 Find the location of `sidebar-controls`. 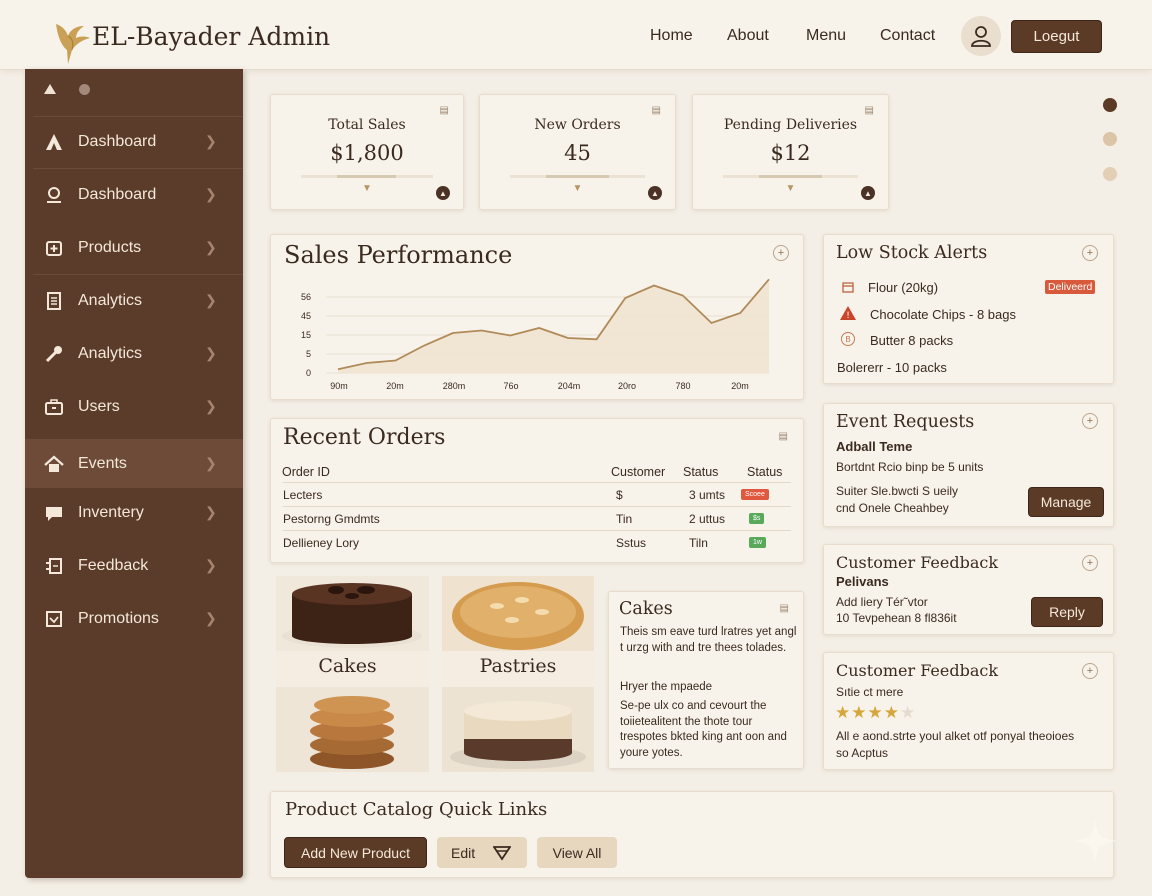

sidebar-controls is located at coordinates (66, 89).